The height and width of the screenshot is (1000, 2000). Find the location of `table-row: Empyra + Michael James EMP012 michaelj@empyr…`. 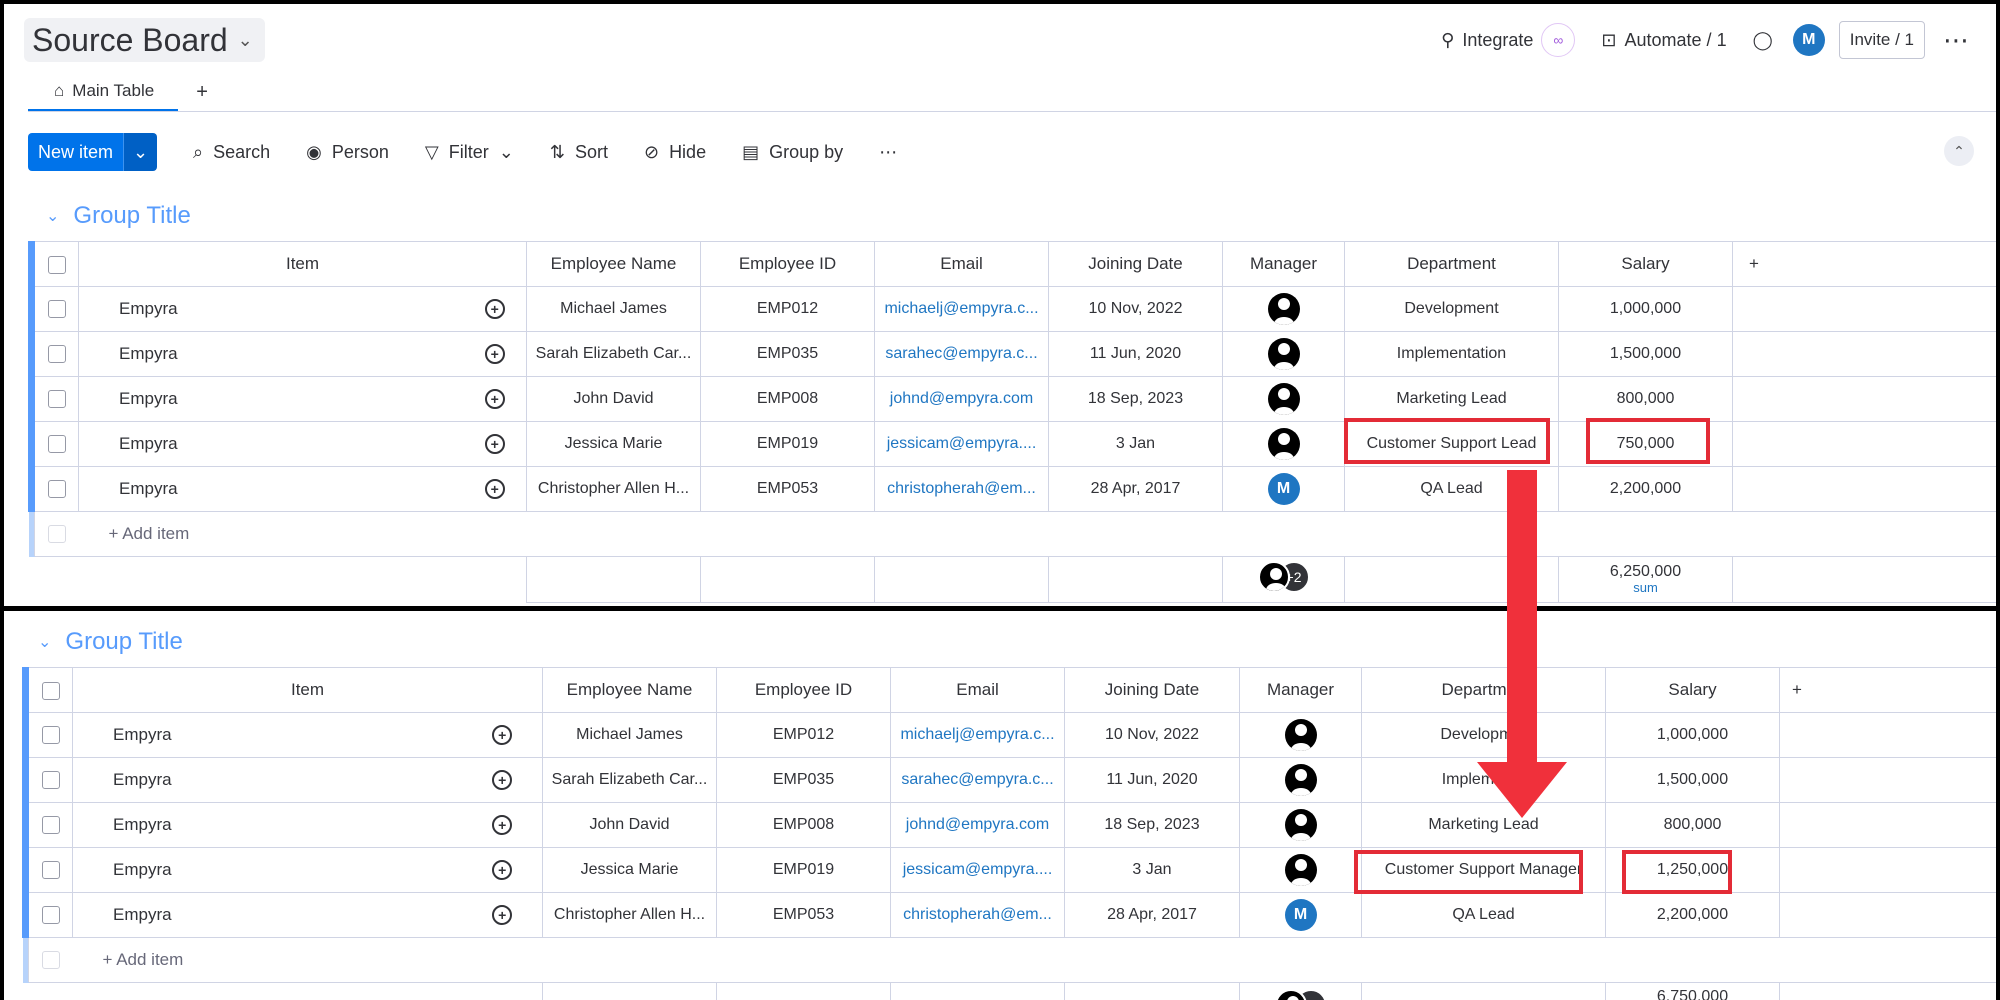

table-row: Empyra + Michael James EMP012 michaelj@empyr… is located at coordinates (1012, 309).